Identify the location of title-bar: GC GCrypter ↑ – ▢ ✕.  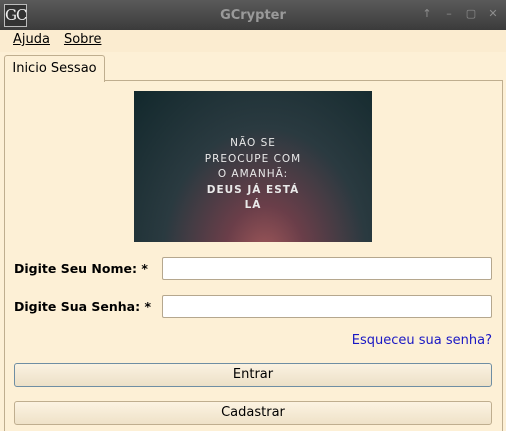
(253, 15).